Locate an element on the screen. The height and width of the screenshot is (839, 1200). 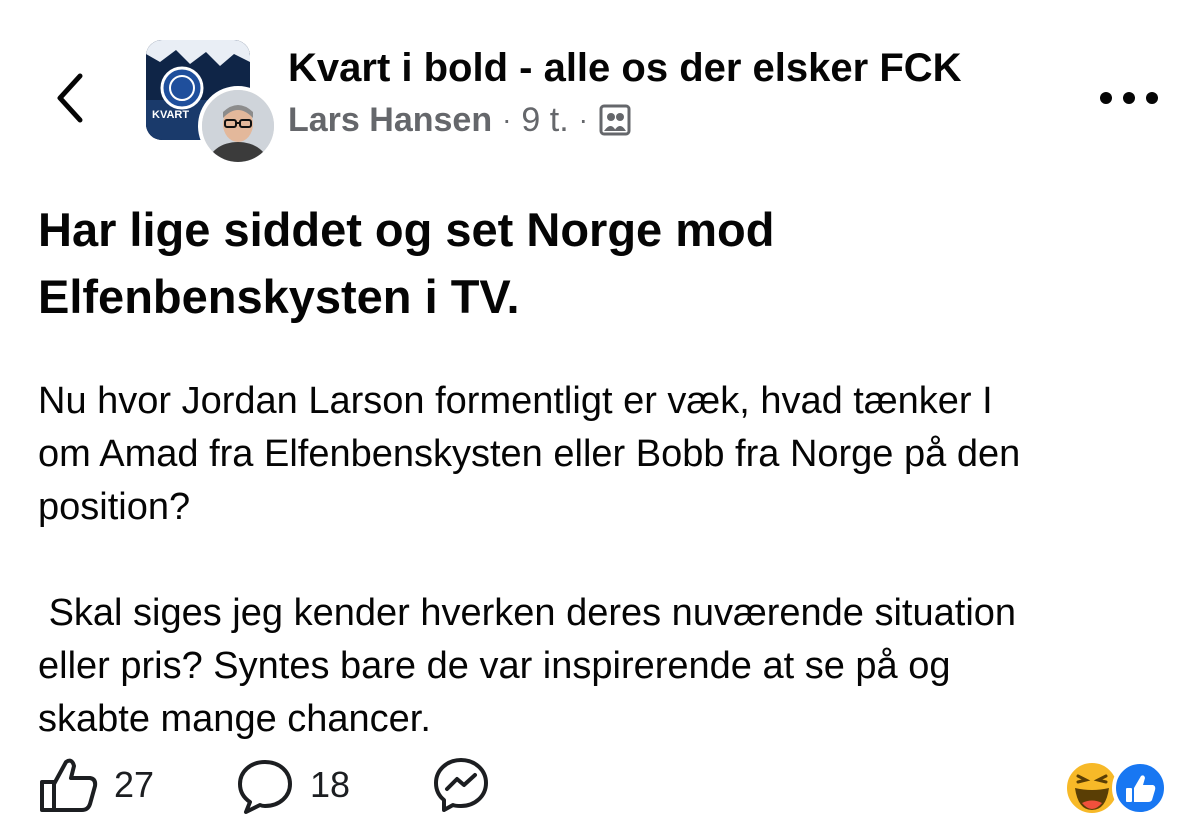
action-bar: 27 18 is located at coordinates (600, 785).